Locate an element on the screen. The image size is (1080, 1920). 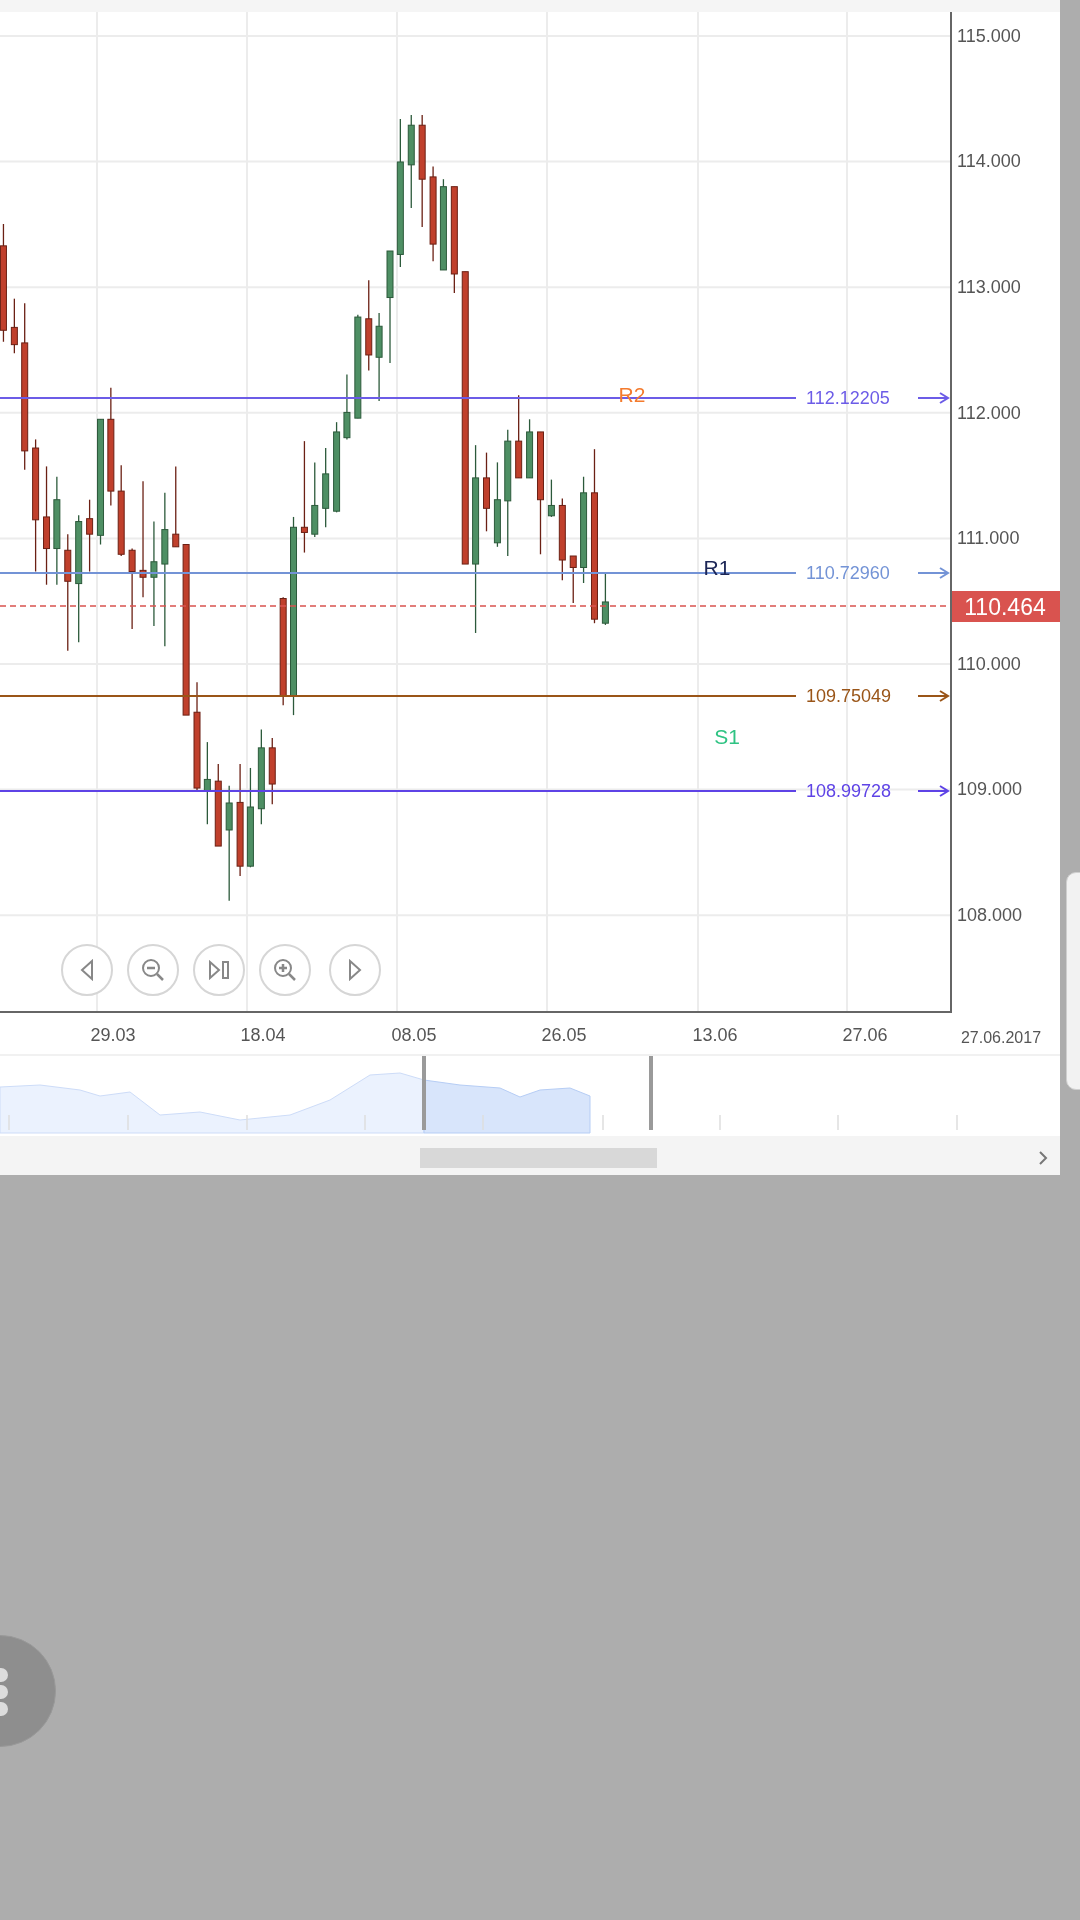
level-price: 109.75049 is located at coordinates (849, 696).